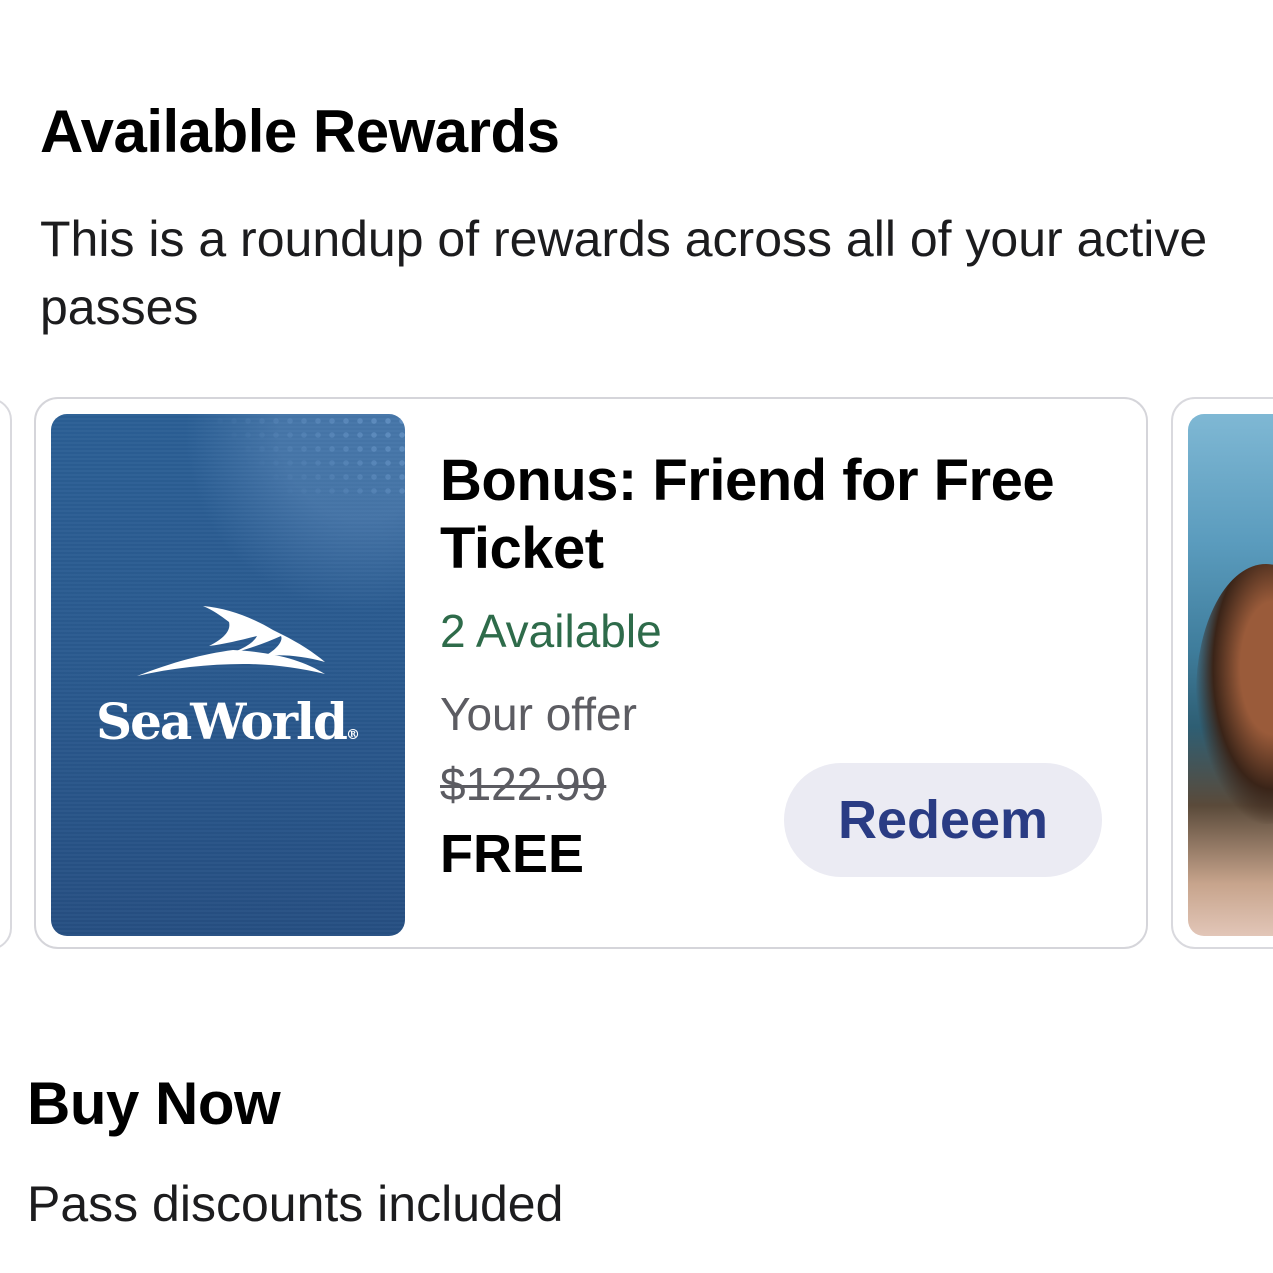 The width and height of the screenshot is (1273, 1273). What do you see at coordinates (943, 820) in the screenshot?
I see `redeem-button: Redeem` at bounding box center [943, 820].